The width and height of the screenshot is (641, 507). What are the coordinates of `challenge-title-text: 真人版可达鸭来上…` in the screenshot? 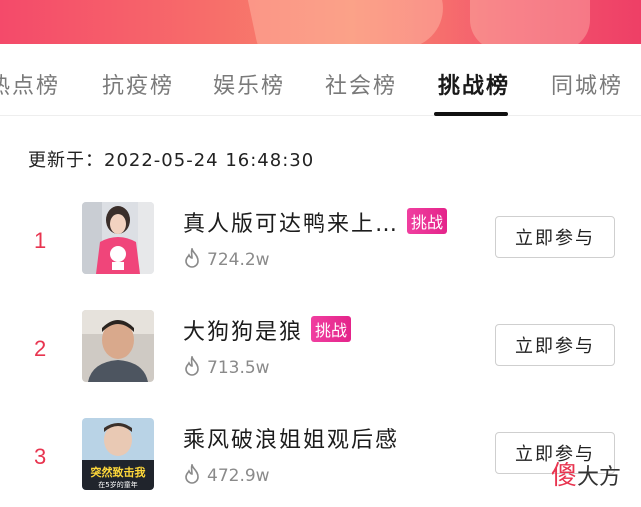 It's located at (291, 224).